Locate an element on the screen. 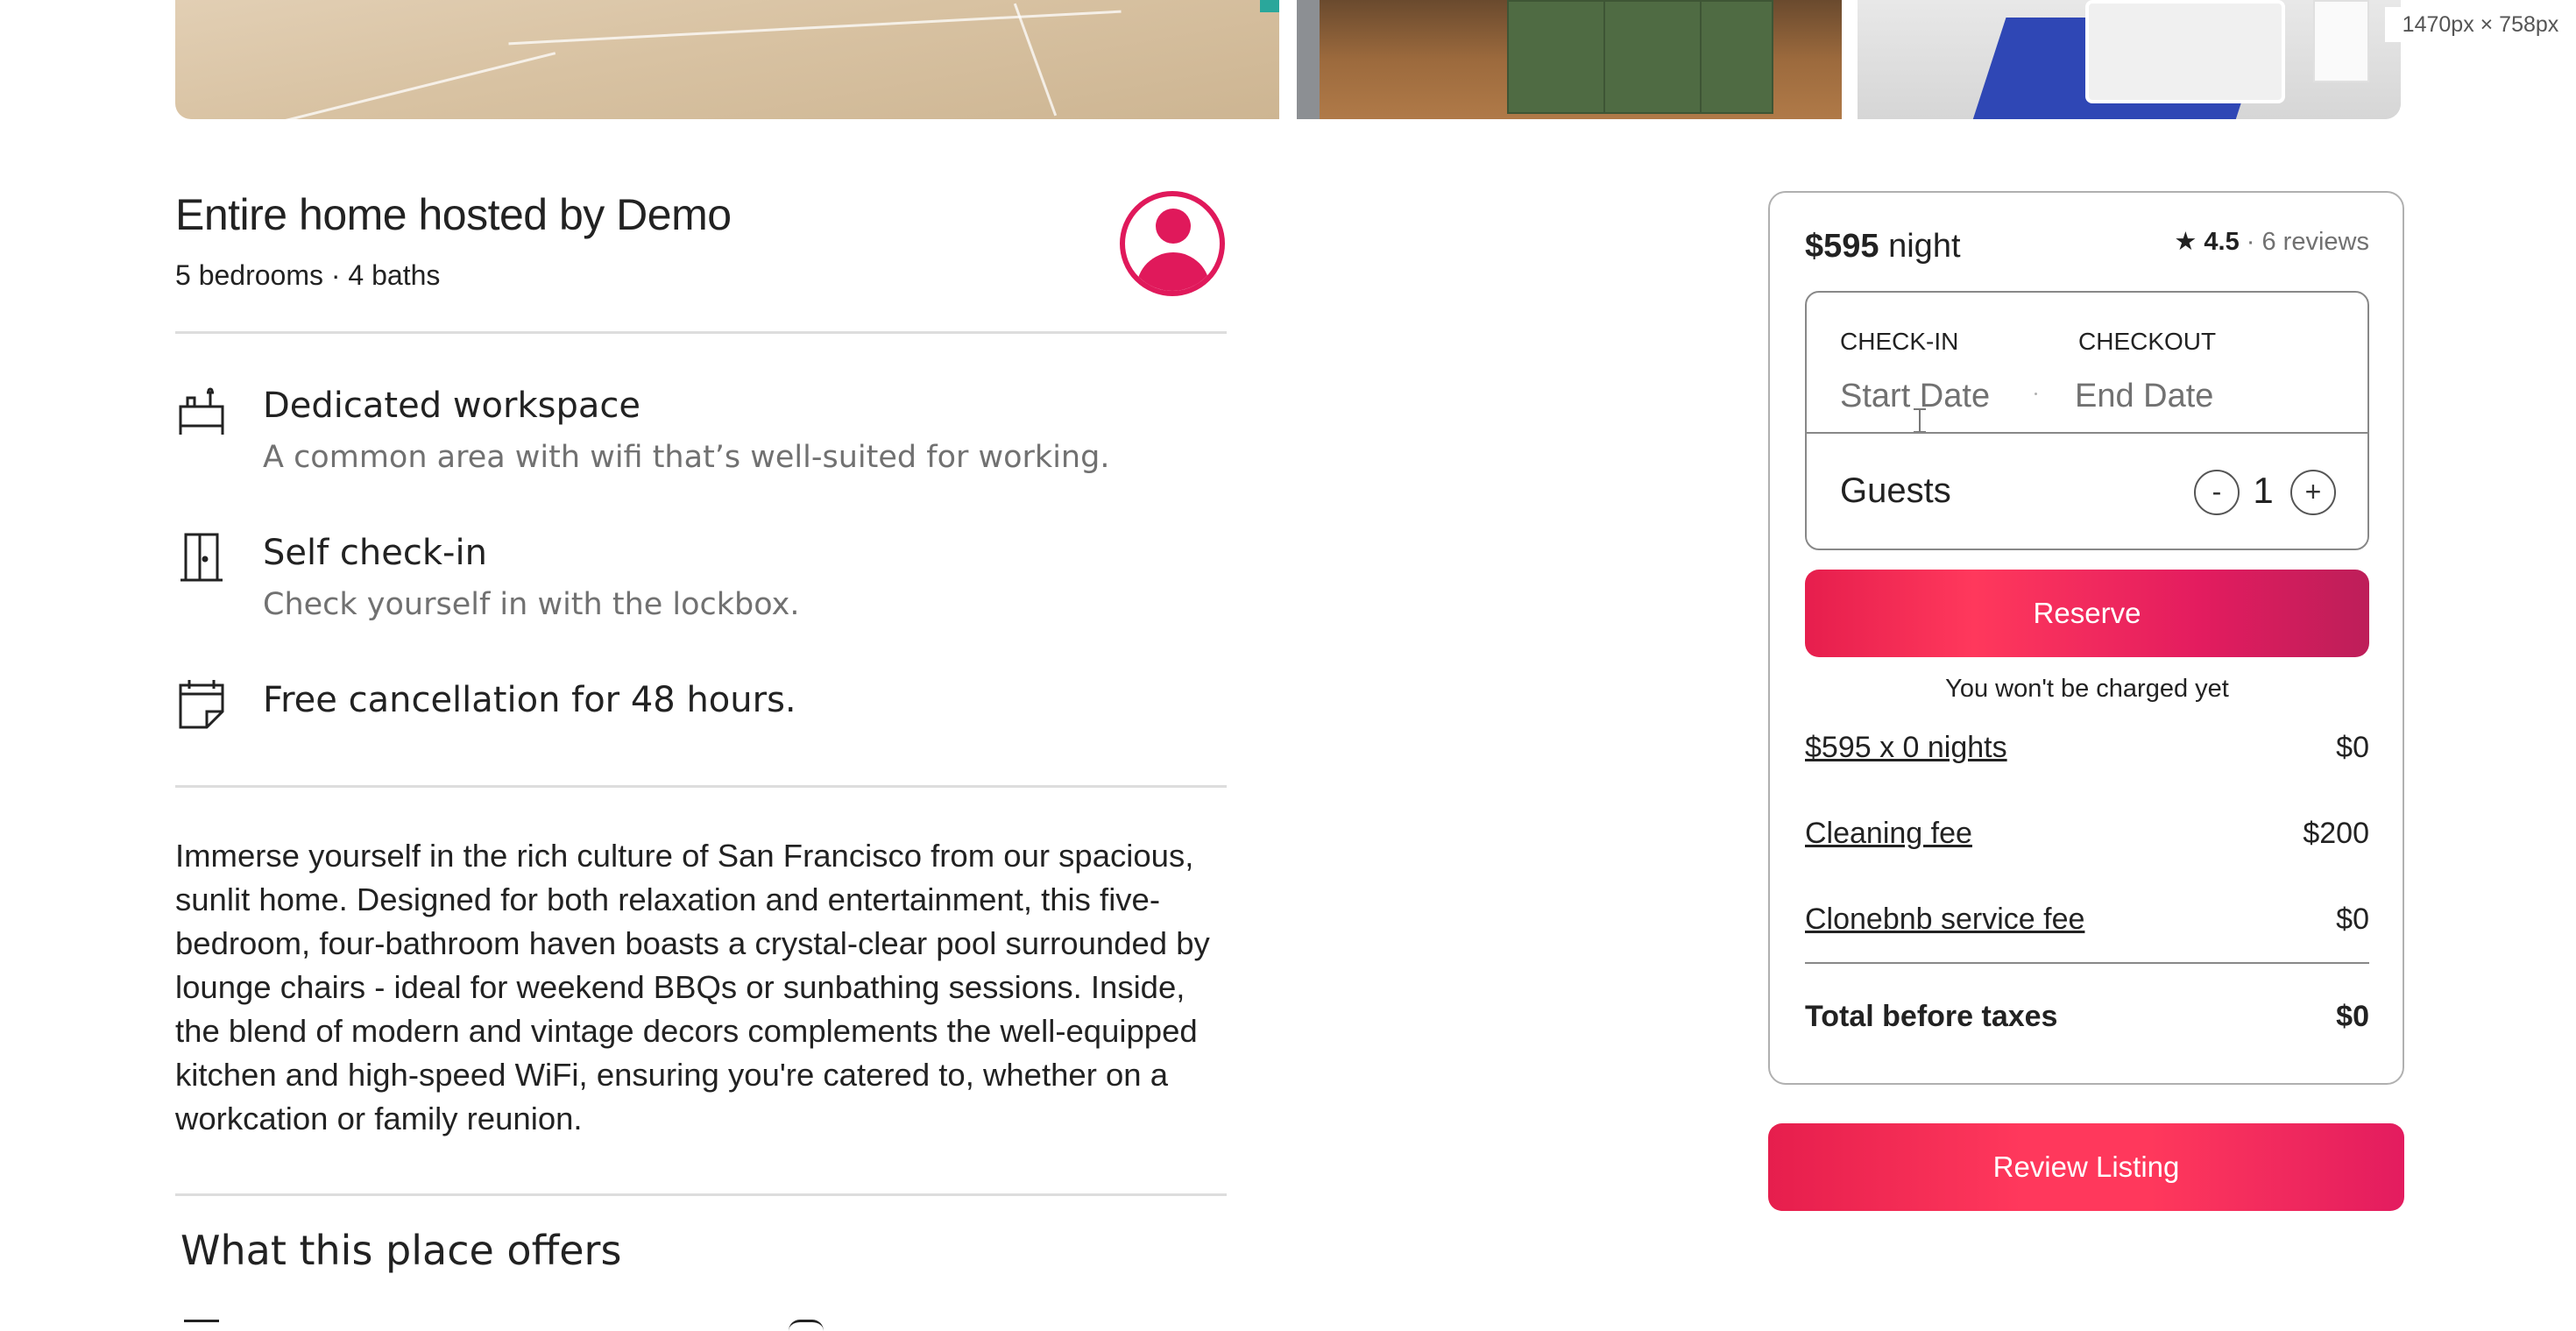 This screenshot has width=2576, height=1331. reserve-button: Reserve is located at coordinates (2087, 613).